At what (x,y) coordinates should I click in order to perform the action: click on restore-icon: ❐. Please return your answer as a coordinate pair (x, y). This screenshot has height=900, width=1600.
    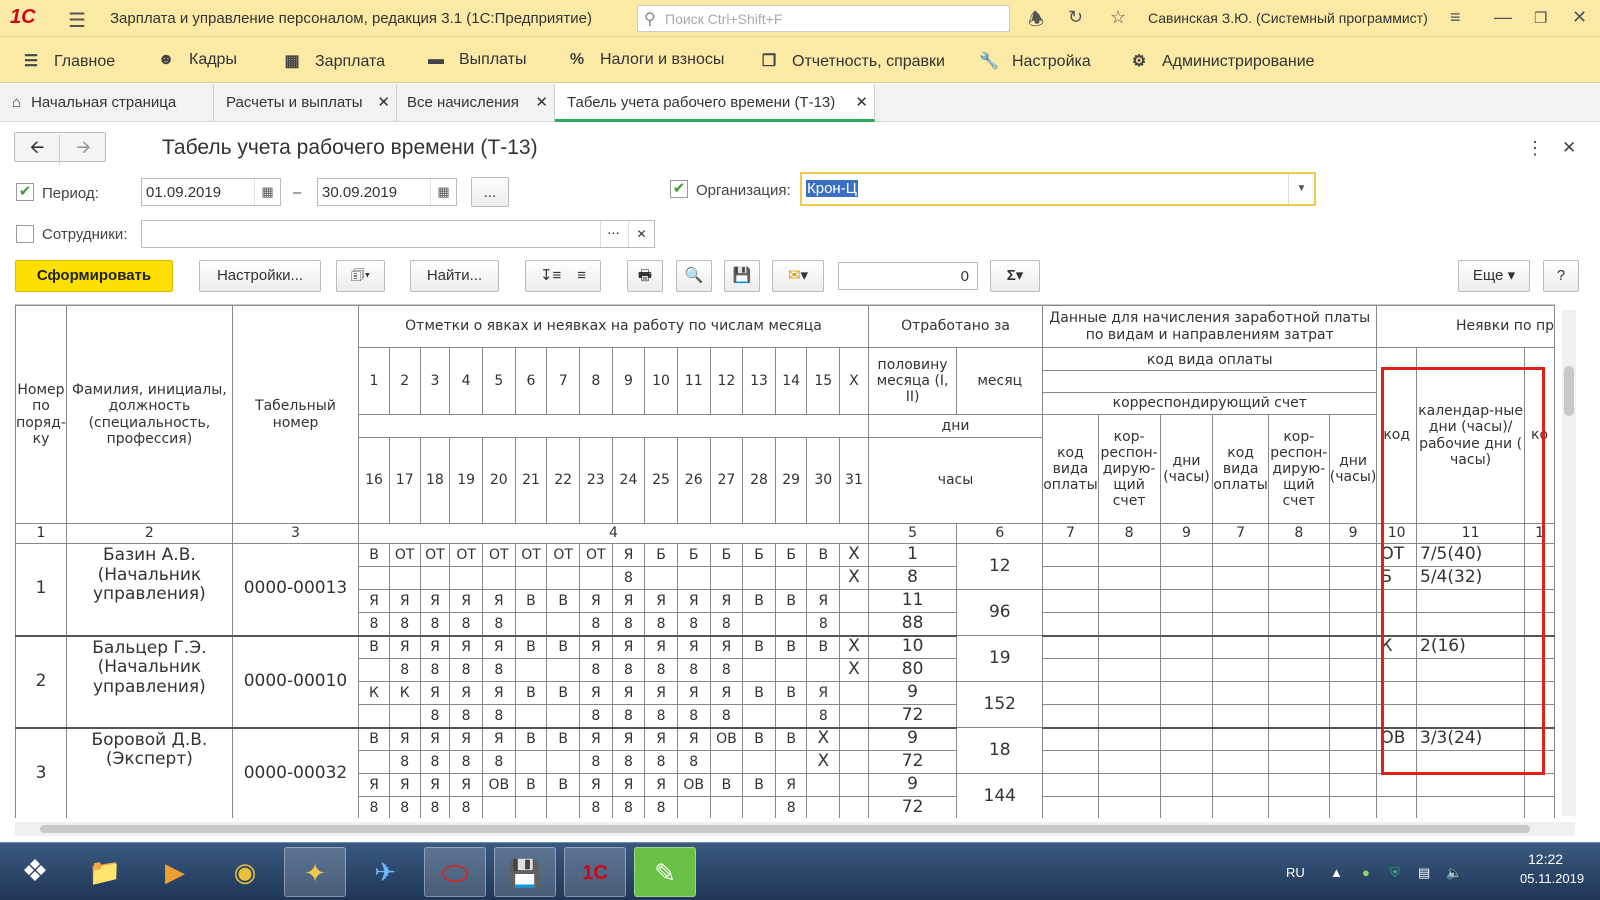
    Looking at the image, I should click on (1540, 18).